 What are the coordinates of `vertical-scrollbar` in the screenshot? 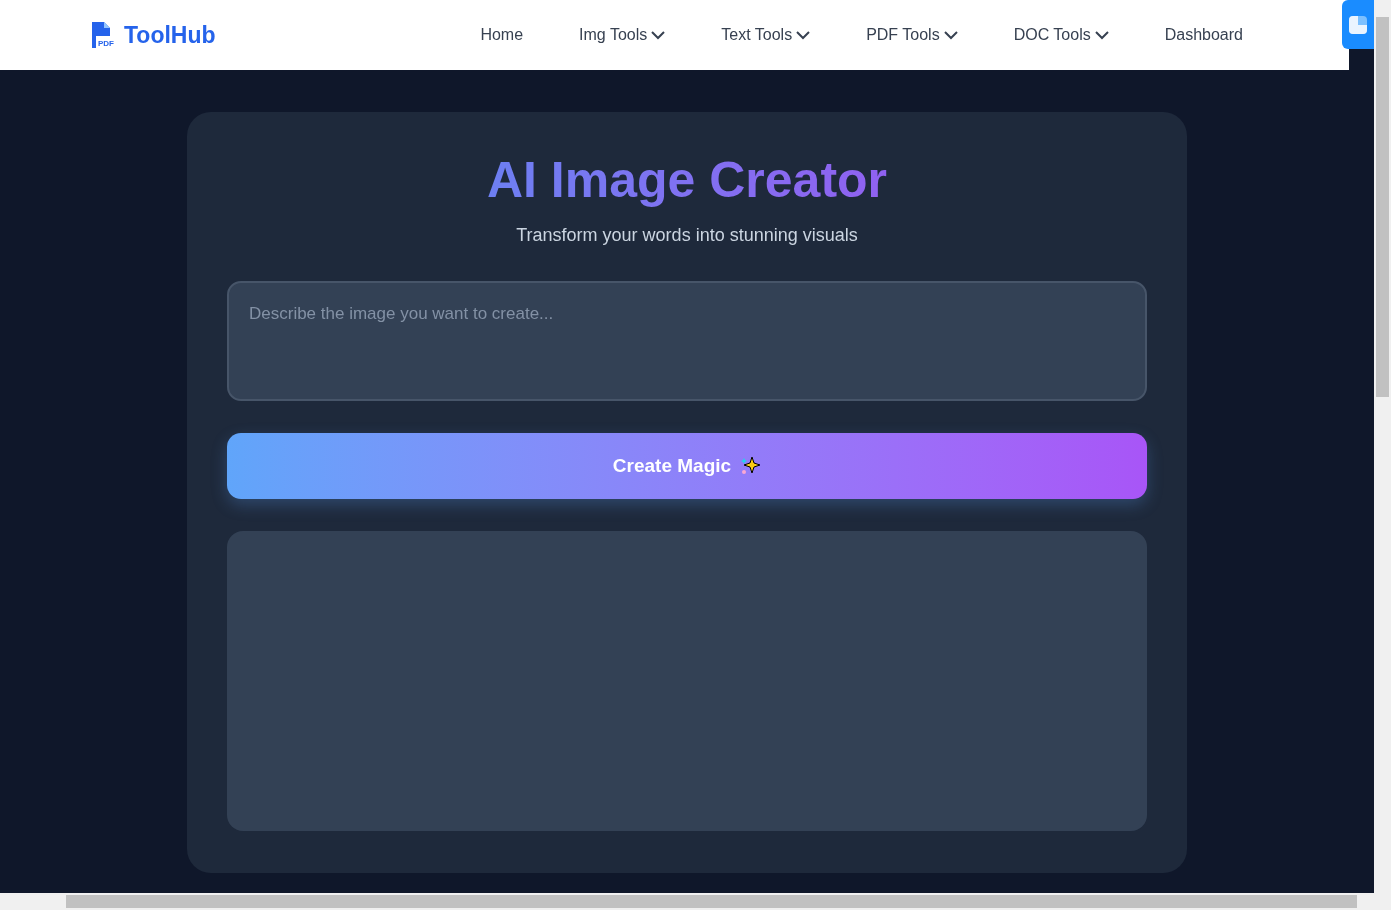 It's located at (1382, 446).